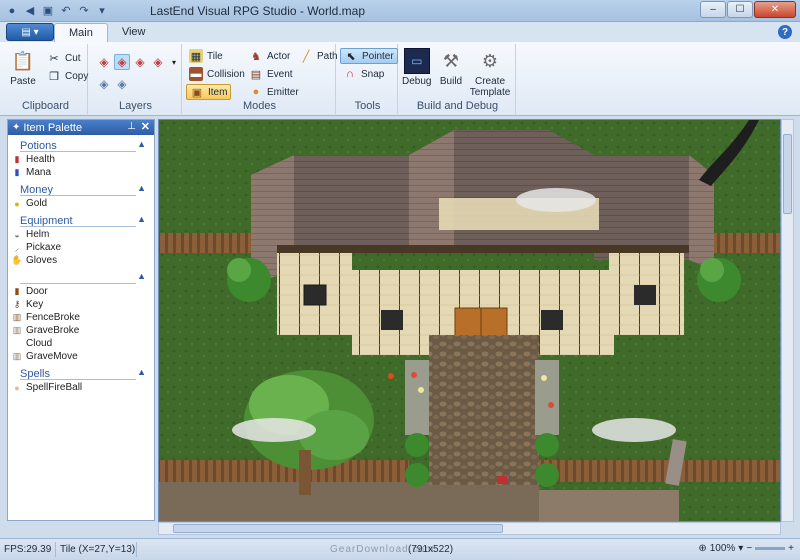 The image size is (800, 560). I want to click on palette-item: ✋ Gloves, so click(81, 260).